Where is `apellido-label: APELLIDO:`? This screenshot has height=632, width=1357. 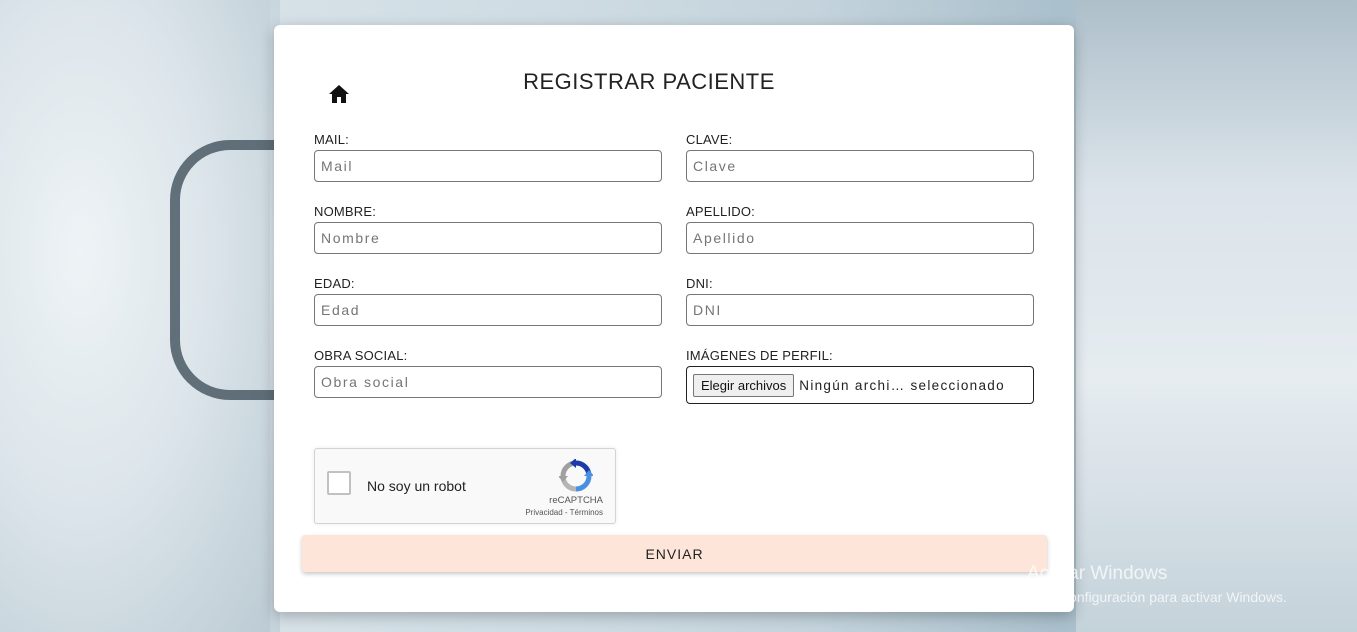
apellido-label: APELLIDO: is located at coordinates (720, 211).